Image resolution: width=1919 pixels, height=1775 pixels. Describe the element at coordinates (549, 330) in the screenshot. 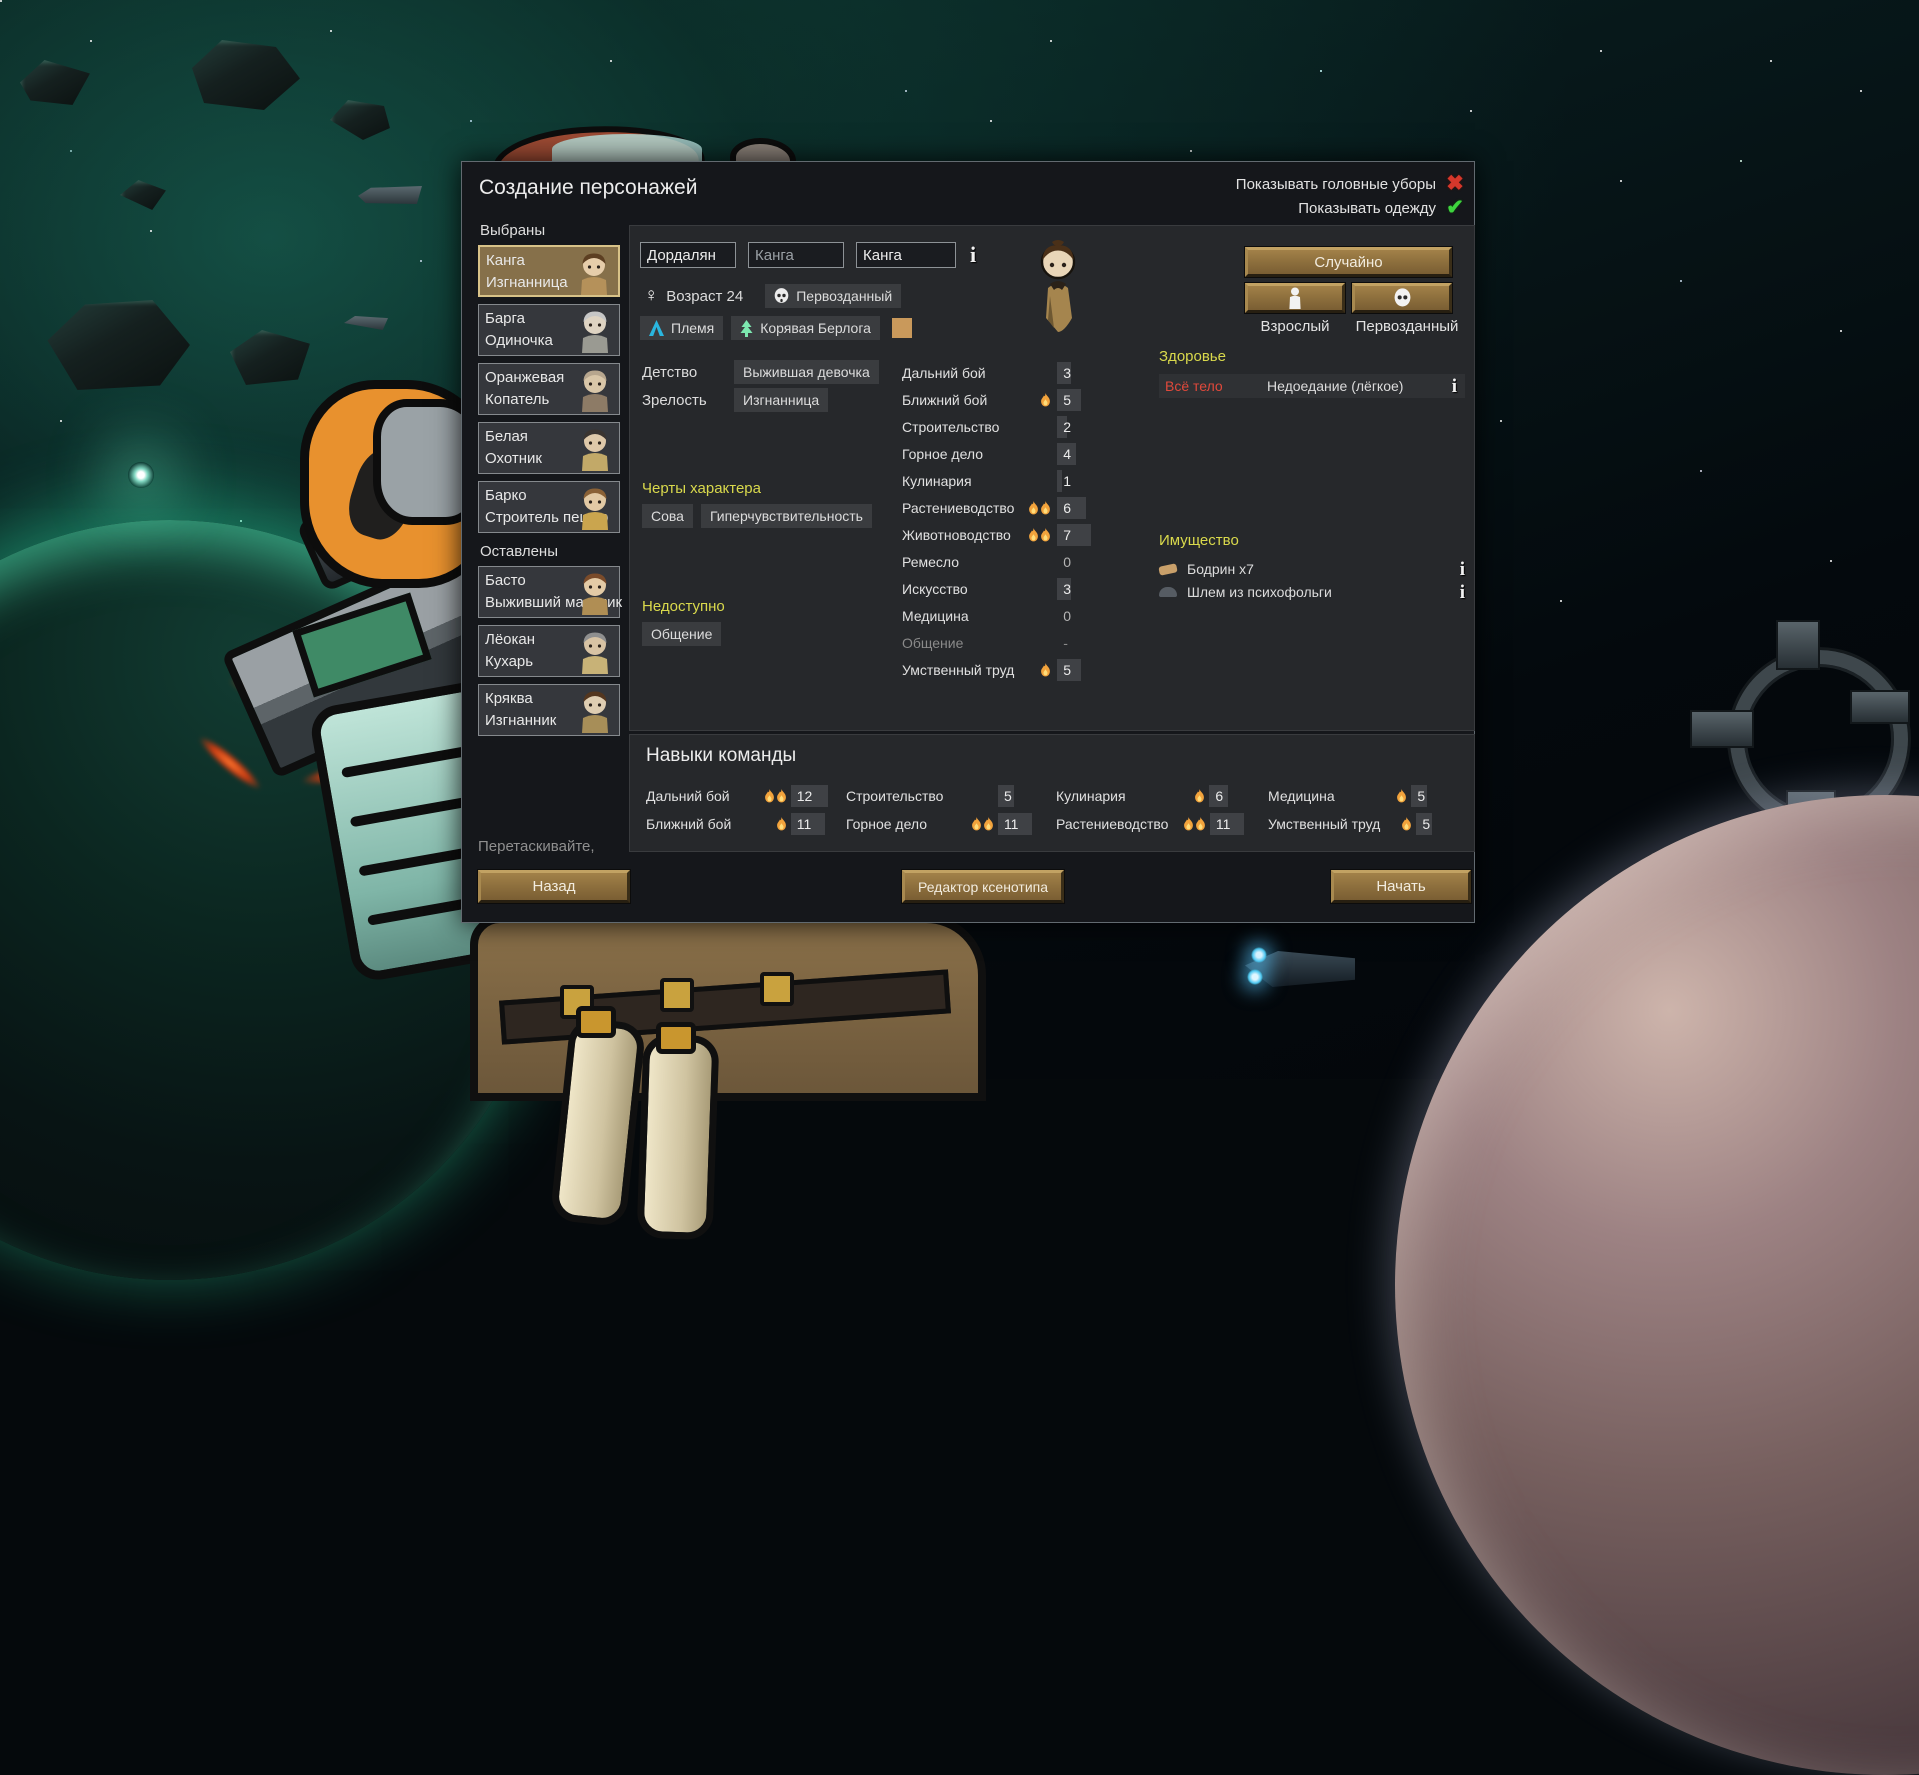

I see `roster-pawn-item: Барга Одиночка` at that location.